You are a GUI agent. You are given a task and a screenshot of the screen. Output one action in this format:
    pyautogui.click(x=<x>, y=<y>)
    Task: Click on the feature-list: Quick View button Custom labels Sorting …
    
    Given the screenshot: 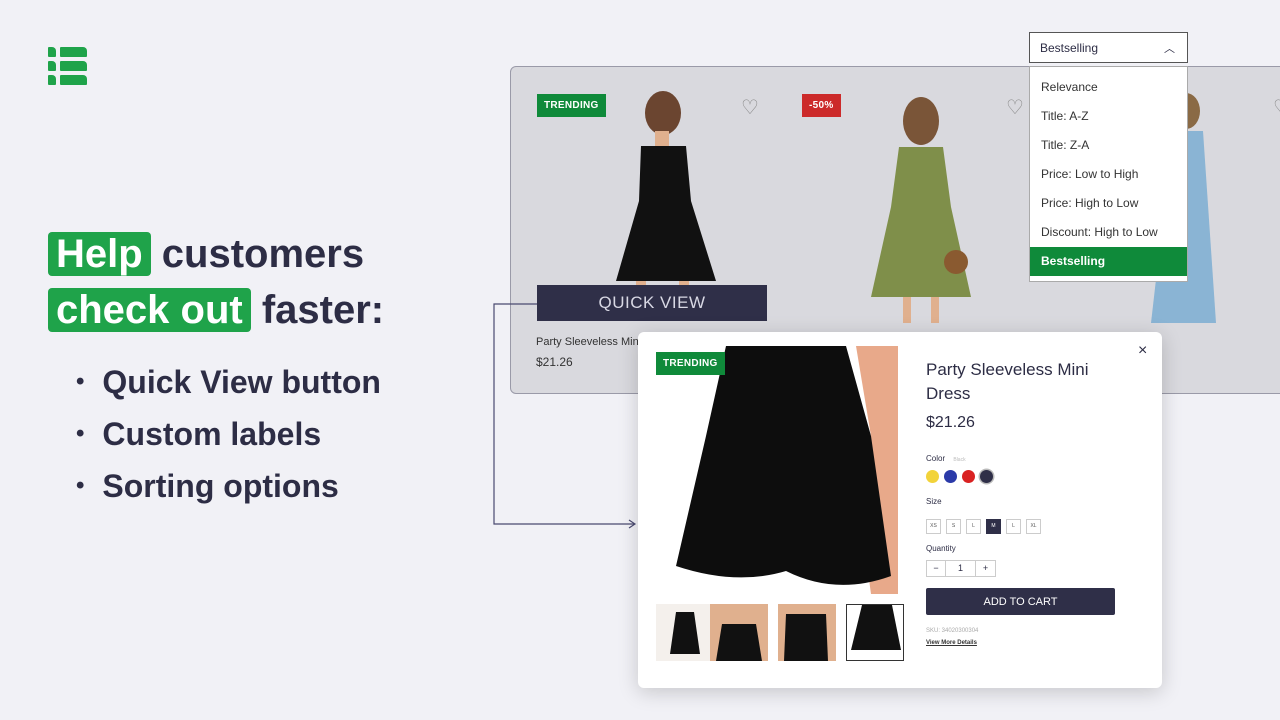 What is the action you would take?
    pyautogui.click(x=228, y=436)
    